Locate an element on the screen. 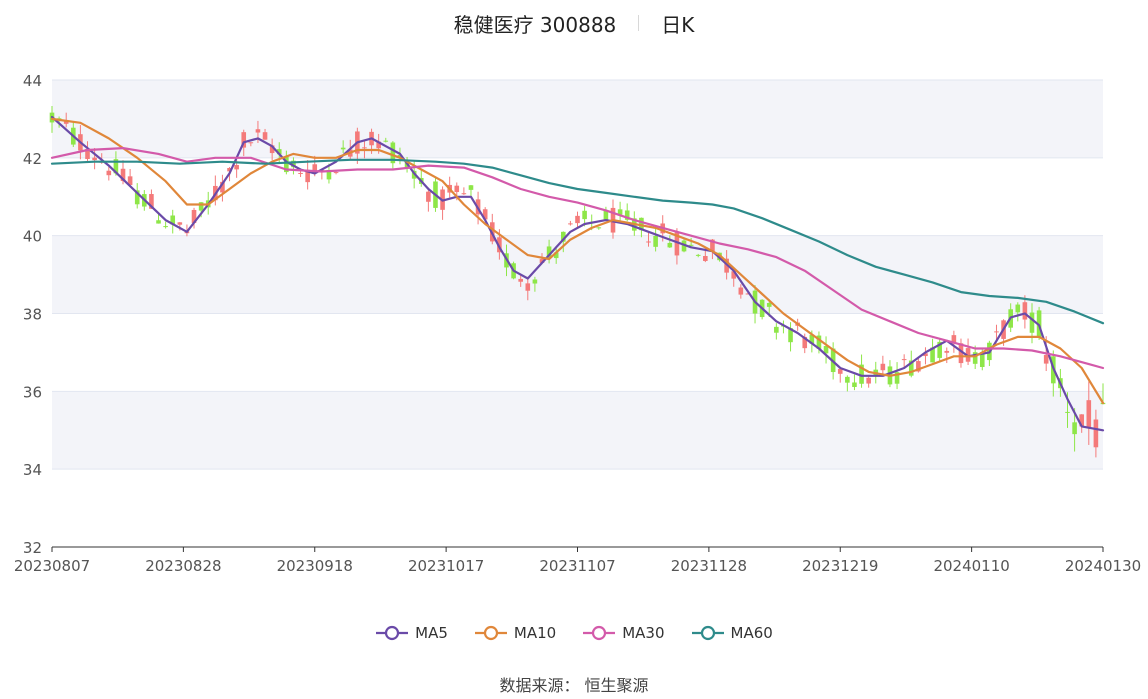 The image size is (1148, 699). x-tick-label: 20230807 is located at coordinates (52, 566).